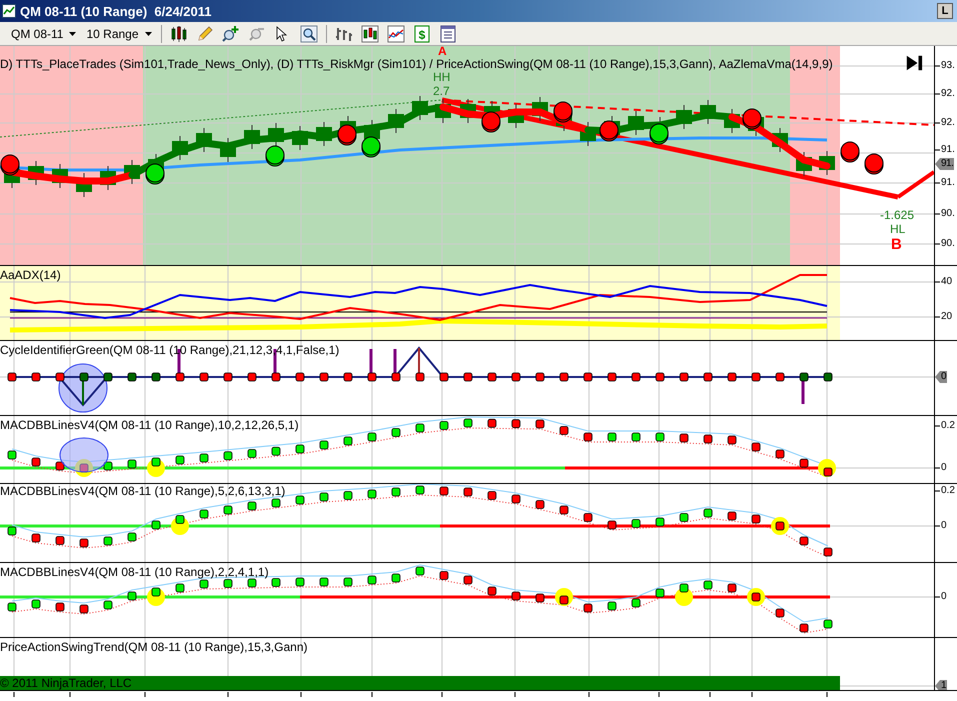 The image size is (957, 701). I want to click on swing-point-label: A, so click(442, 51).